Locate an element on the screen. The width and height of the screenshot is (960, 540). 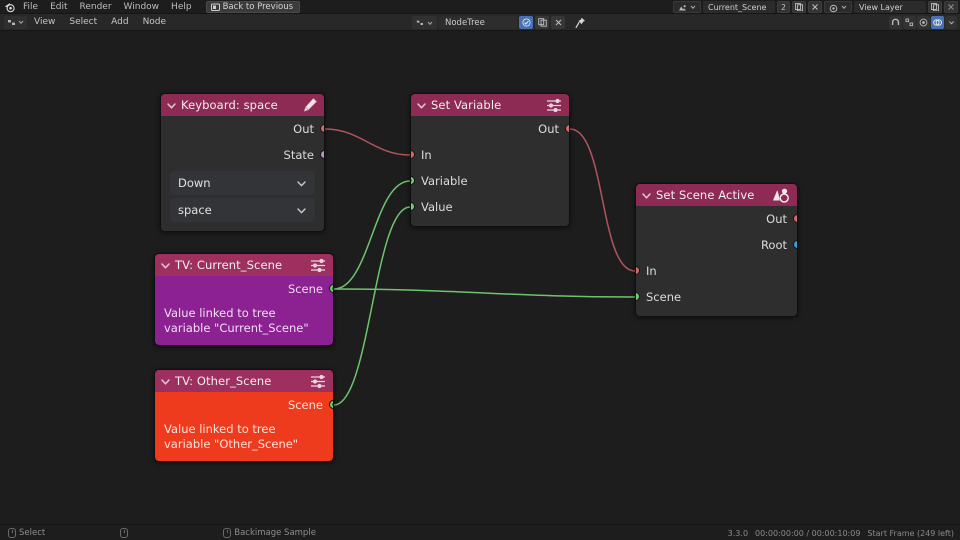
socket-row-set-variable-variable: Variable is located at coordinates (490, 181).